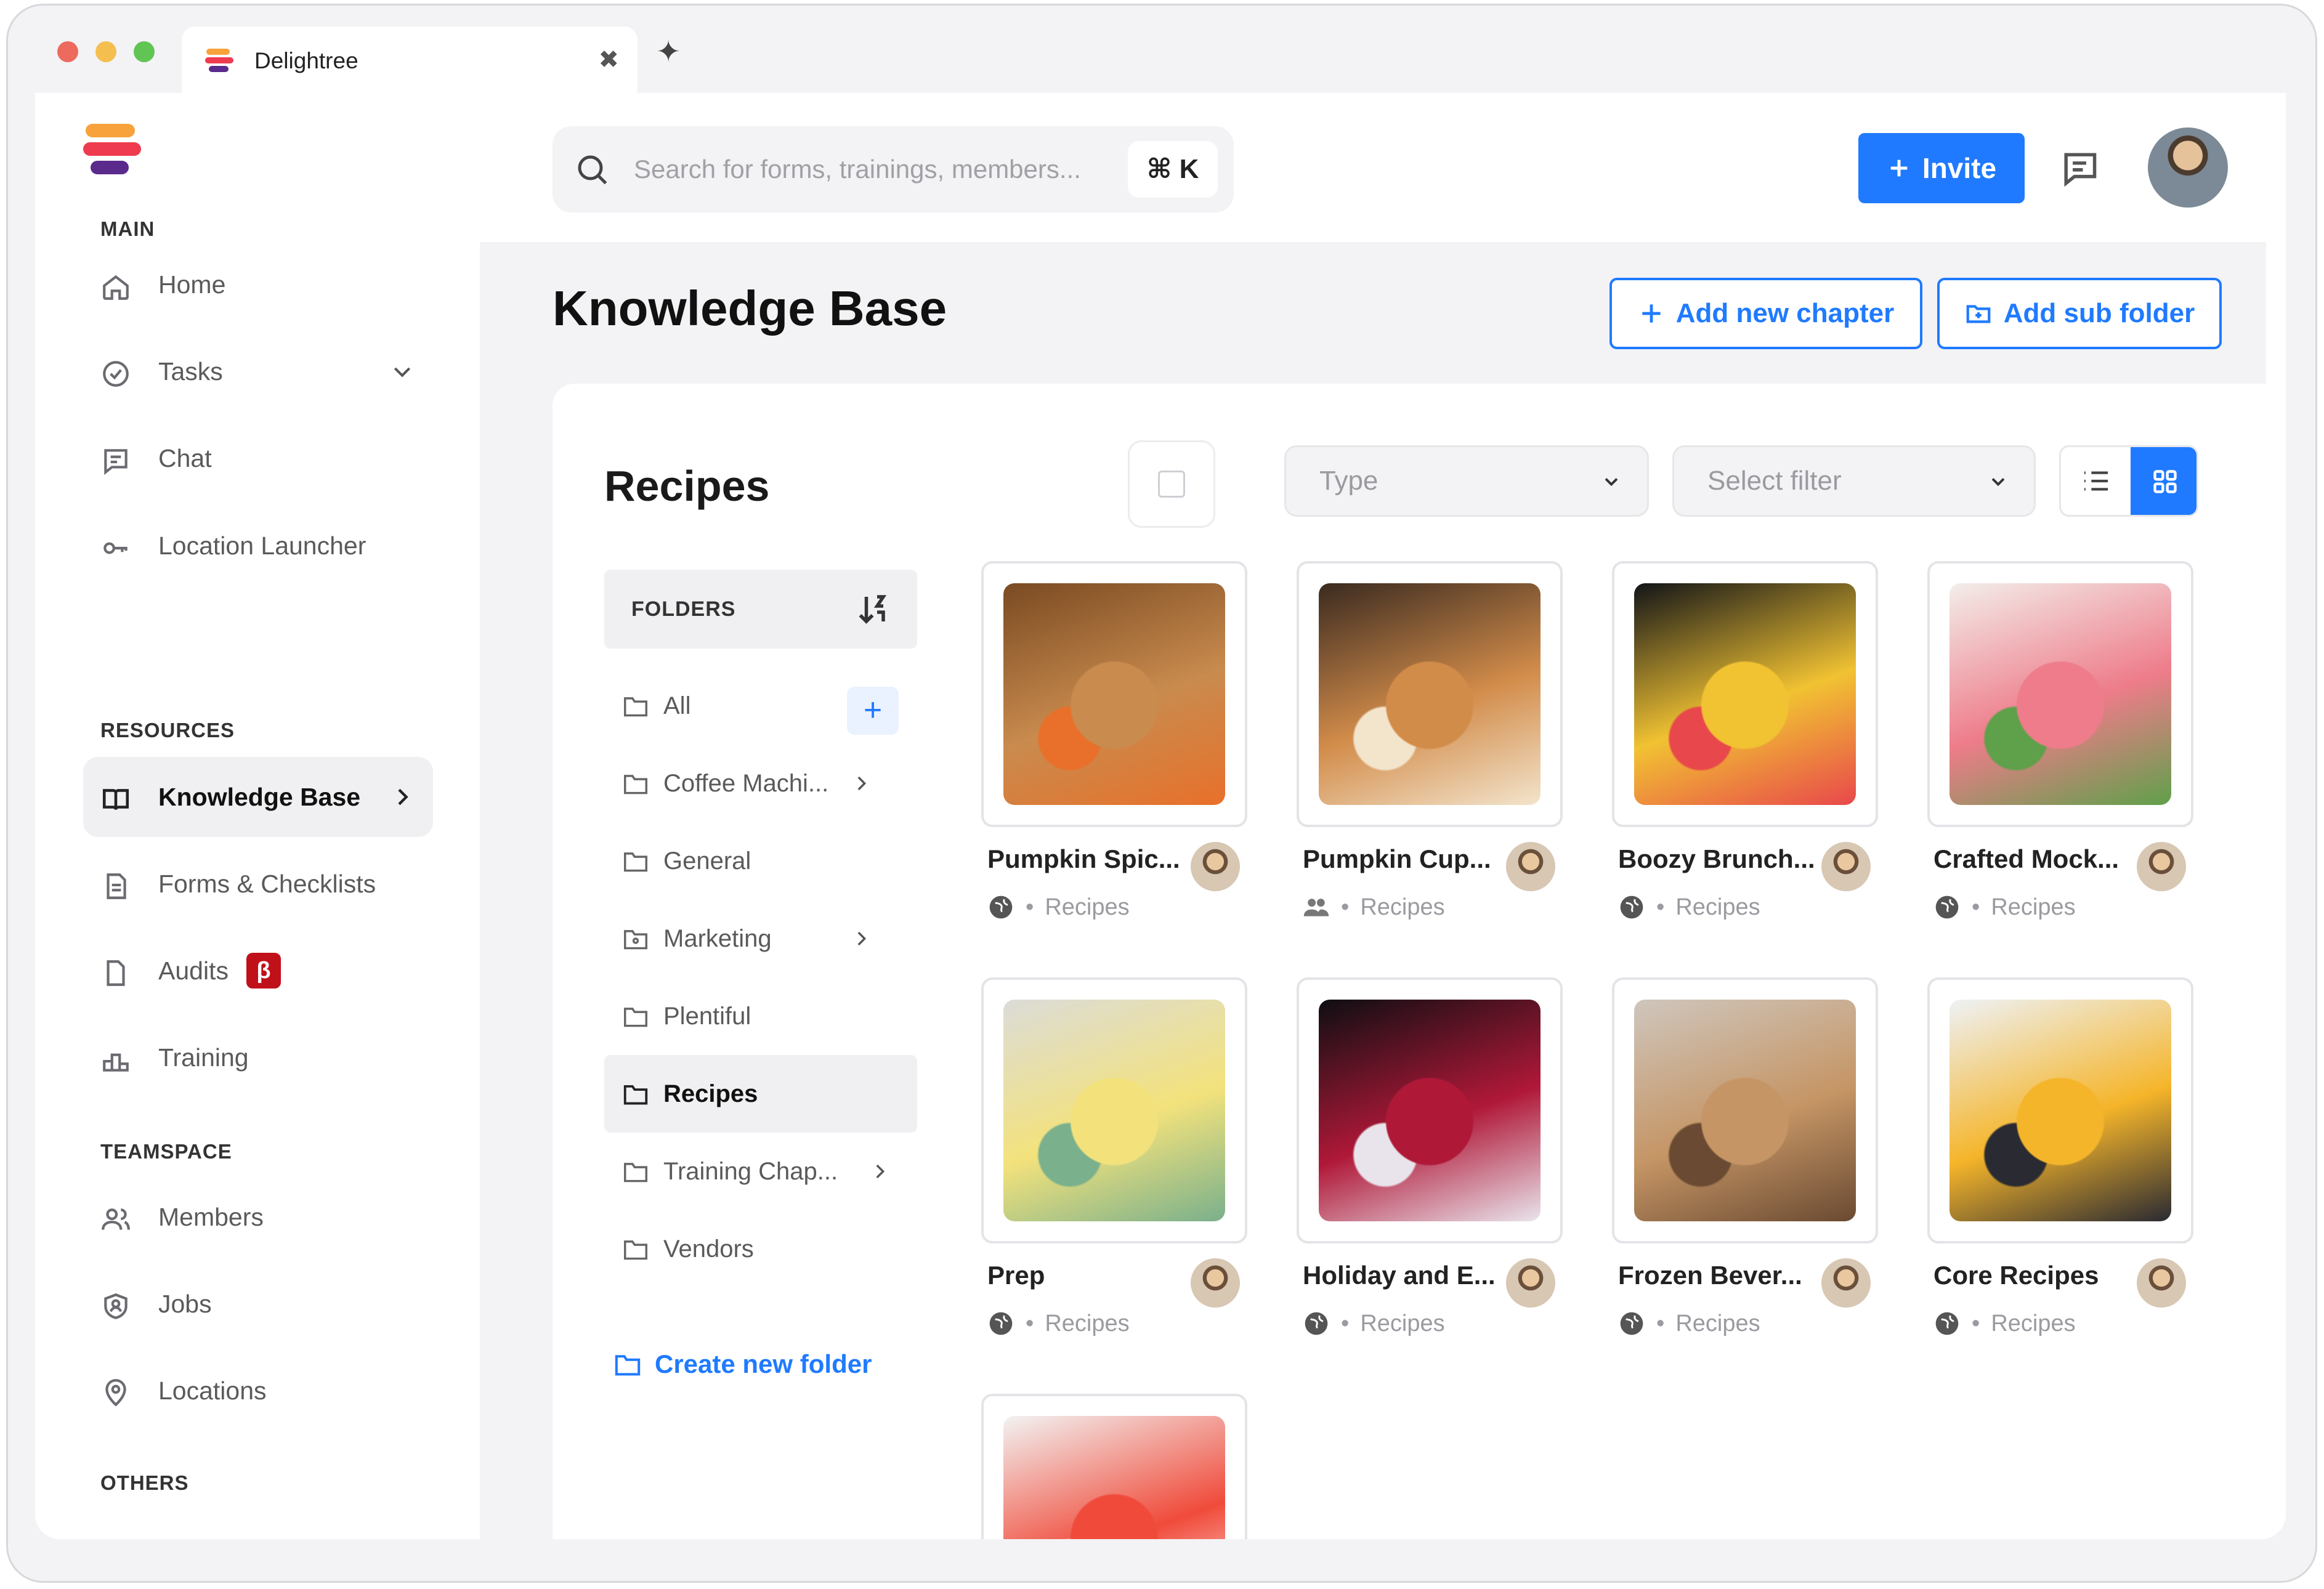  What do you see at coordinates (760, 1016) in the screenshot?
I see `folder-item-plentiful: Plentiful` at bounding box center [760, 1016].